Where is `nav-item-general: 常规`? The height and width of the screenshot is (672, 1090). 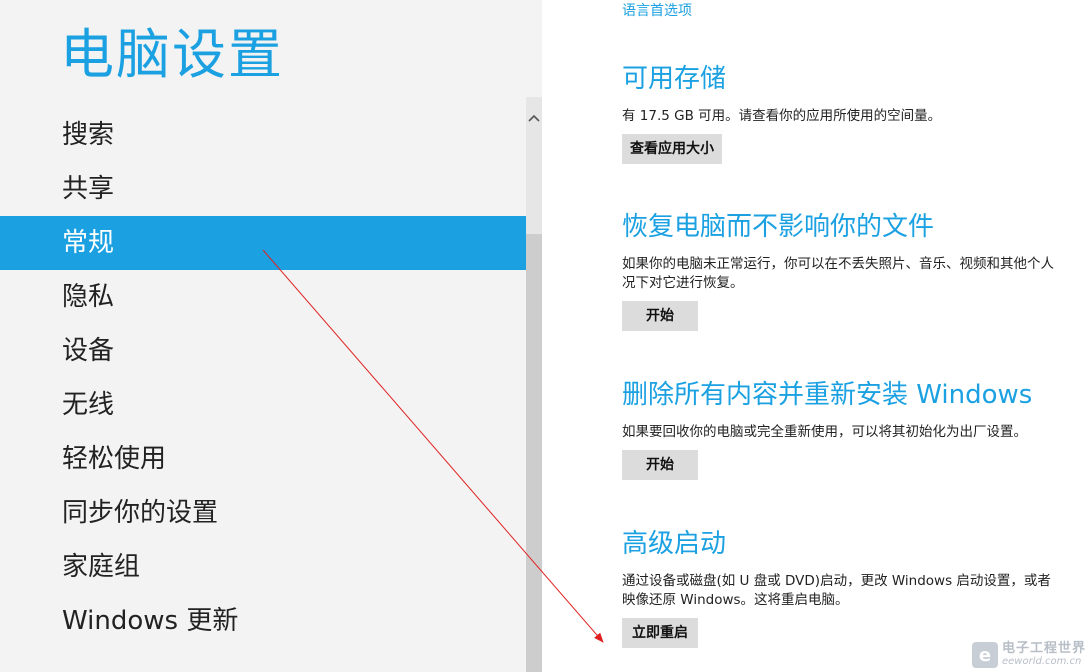
nav-item-general: 常规 is located at coordinates (263, 243).